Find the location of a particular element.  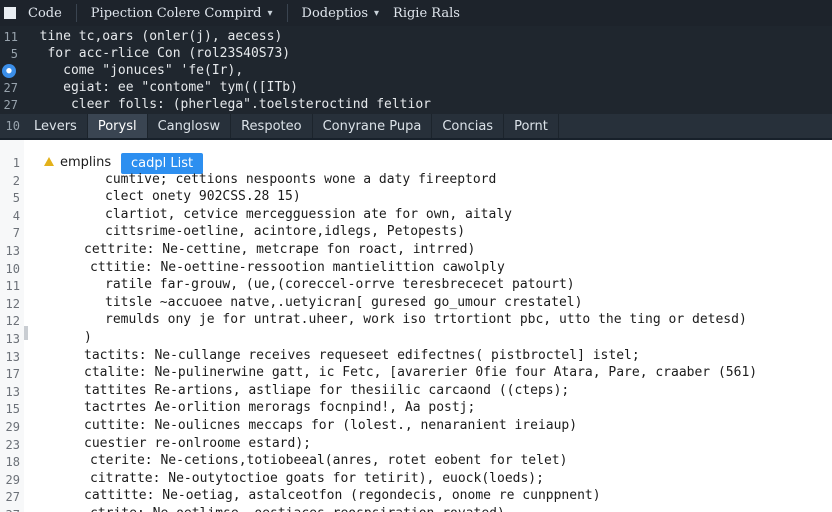

tab-label: Porysl is located at coordinates (117, 126).